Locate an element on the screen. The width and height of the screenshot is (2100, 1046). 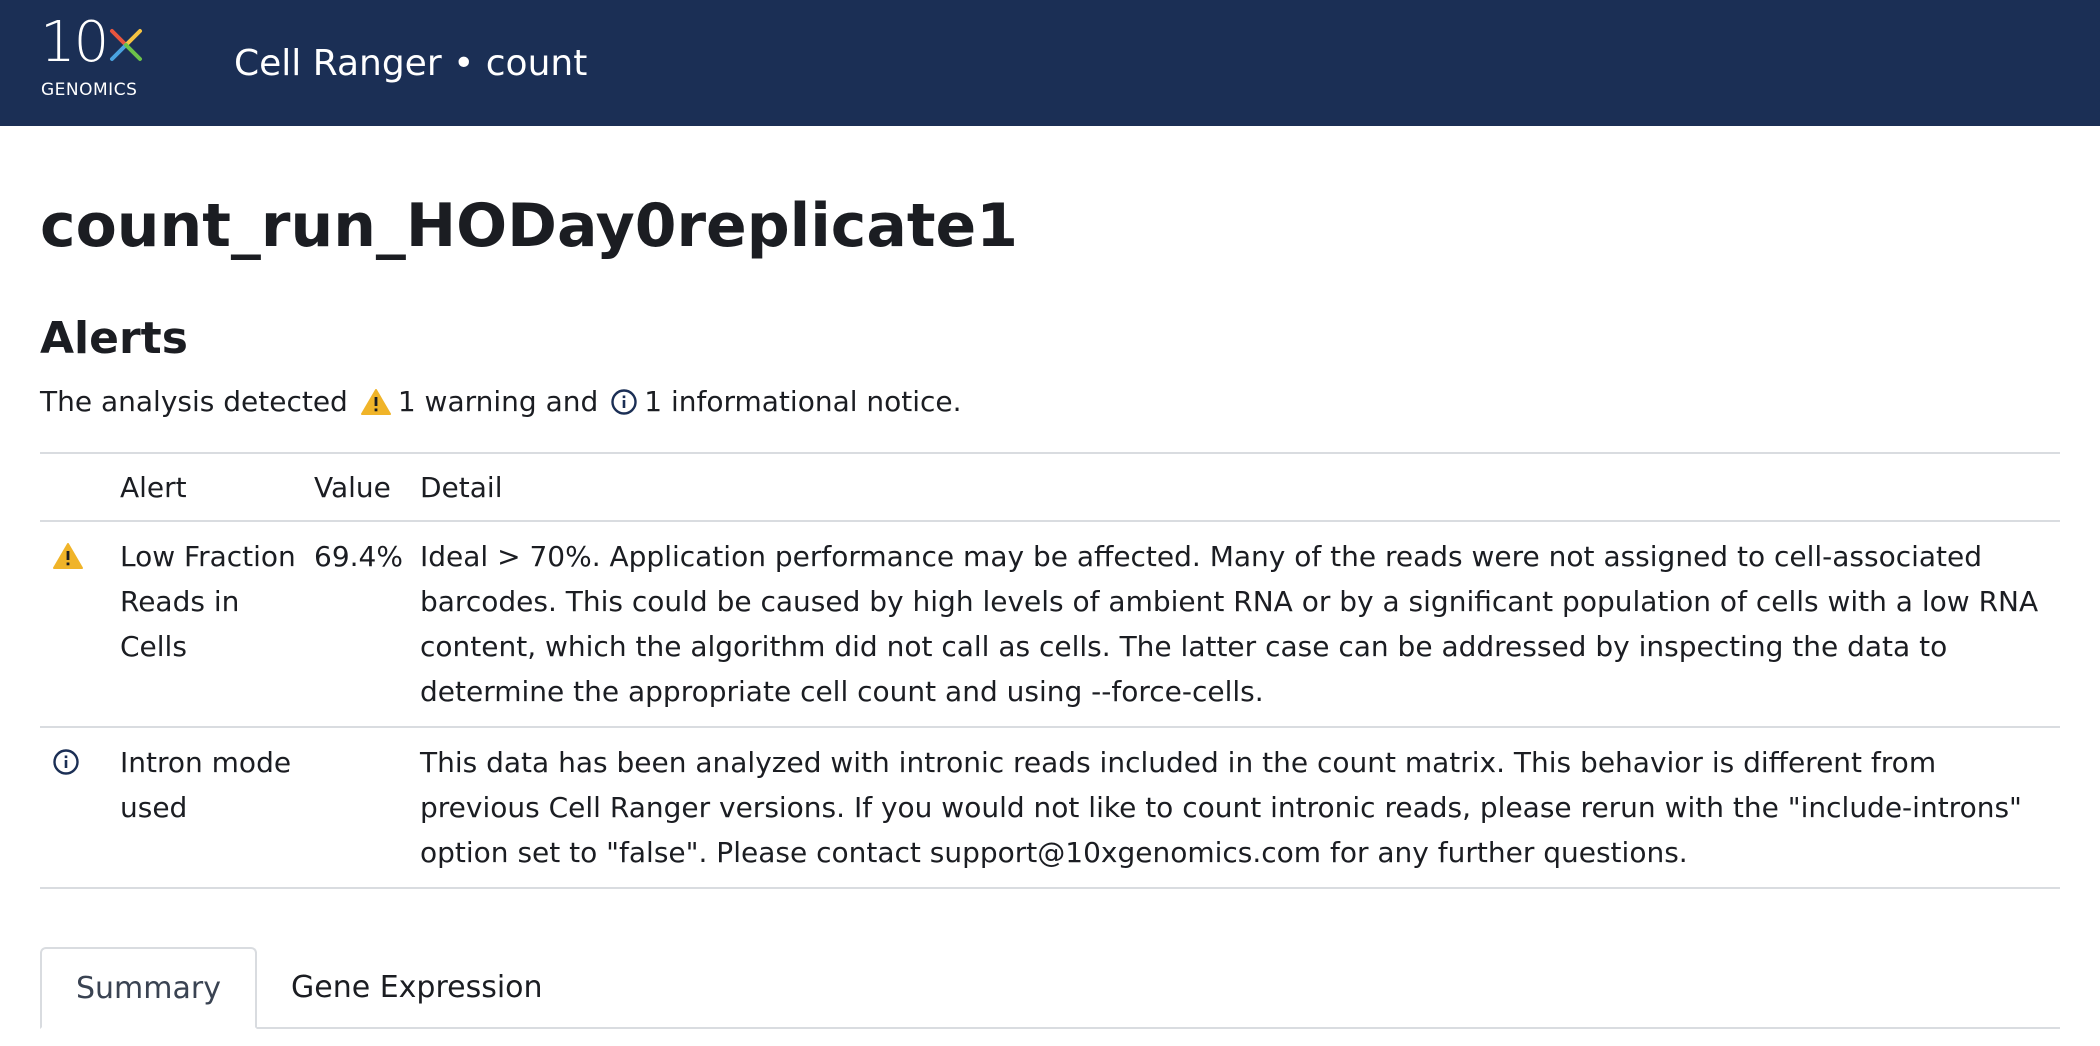
10x-genomics-logo: 10 GENOMICS is located at coordinates (95, 59).